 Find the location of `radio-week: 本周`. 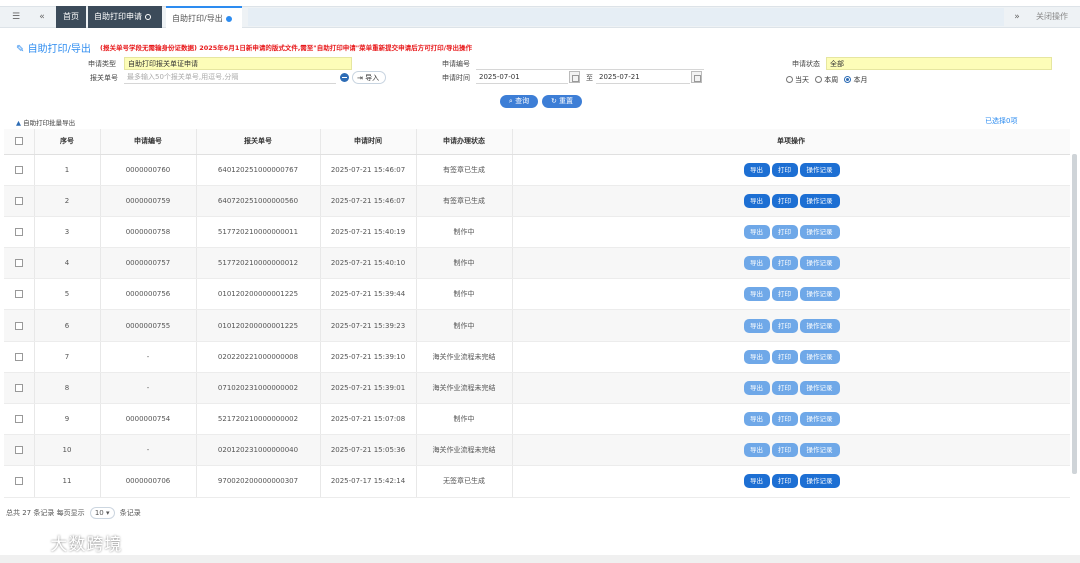

radio-week: 本周 is located at coordinates (826, 80).